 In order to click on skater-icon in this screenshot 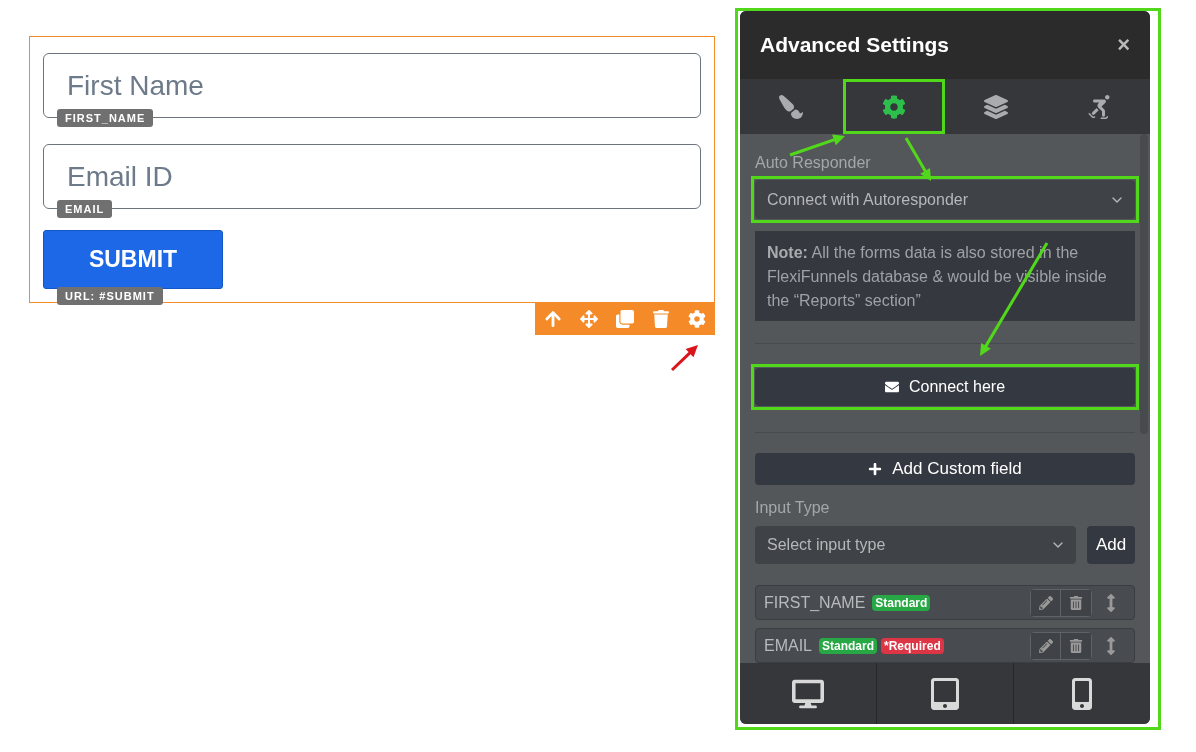, I will do `click(1098, 106)`.